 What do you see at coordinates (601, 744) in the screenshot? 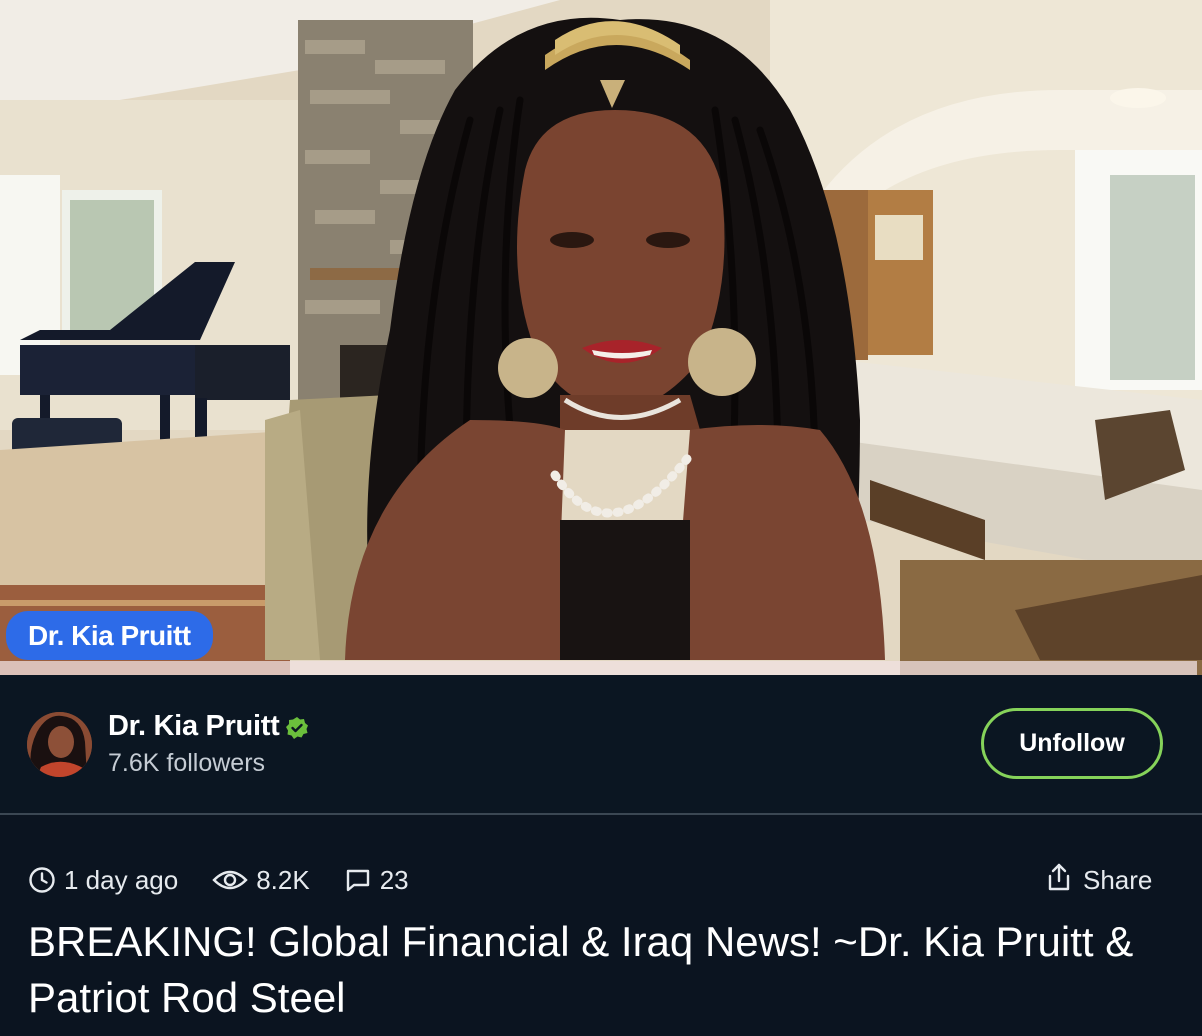
I see `channel-bar: Dr. Kia Pruitt 7.6K followers Unfollow` at bounding box center [601, 744].